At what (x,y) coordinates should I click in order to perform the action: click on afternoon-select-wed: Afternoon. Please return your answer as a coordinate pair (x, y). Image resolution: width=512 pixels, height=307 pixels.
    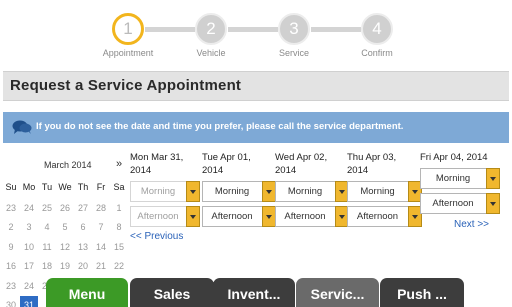
    Looking at the image, I should click on (312, 216).